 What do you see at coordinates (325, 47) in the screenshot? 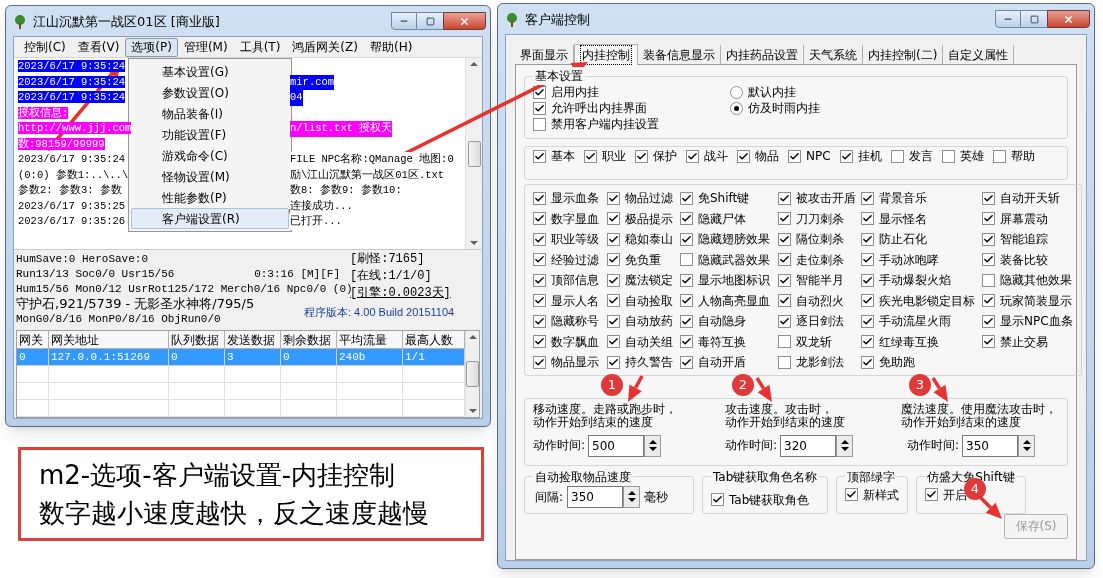
I see `menu-item: 鸿盾网关(Z)` at bounding box center [325, 47].